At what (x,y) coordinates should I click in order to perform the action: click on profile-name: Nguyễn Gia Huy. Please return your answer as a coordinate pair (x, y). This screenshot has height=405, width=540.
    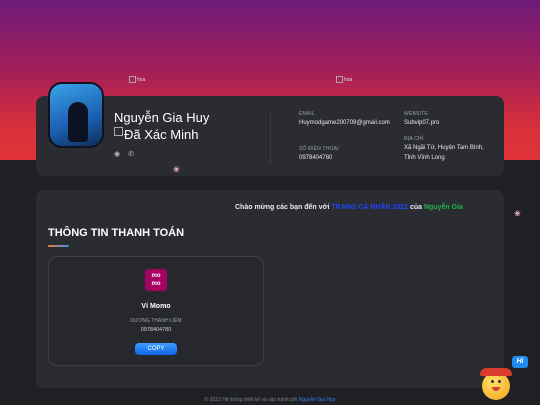
    Looking at the image, I should click on (162, 117).